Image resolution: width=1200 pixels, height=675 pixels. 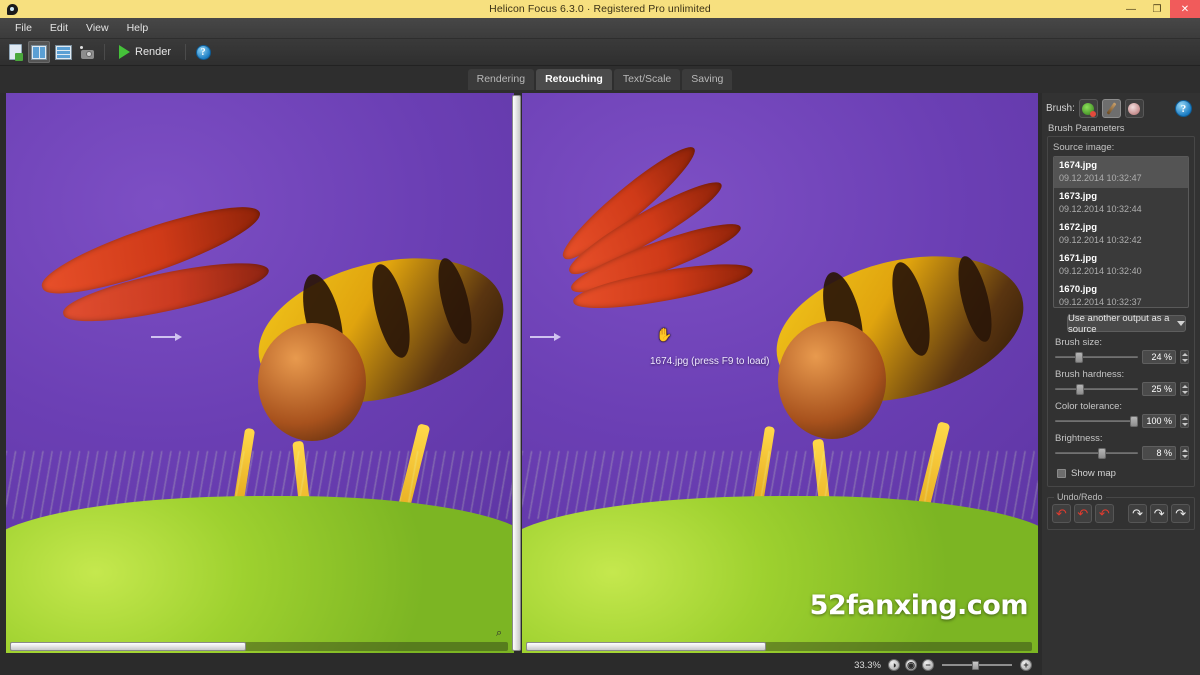 I want to click on actual-size-icon: ◉, so click(x=911, y=665).